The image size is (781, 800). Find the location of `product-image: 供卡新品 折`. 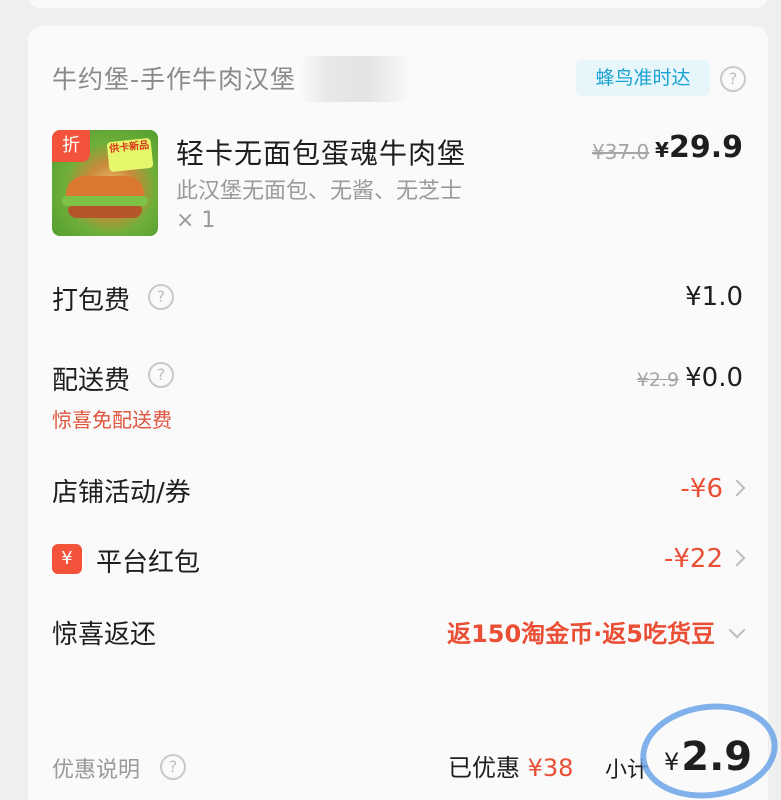

product-image: 供卡新品 折 is located at coordinates (105, 183).